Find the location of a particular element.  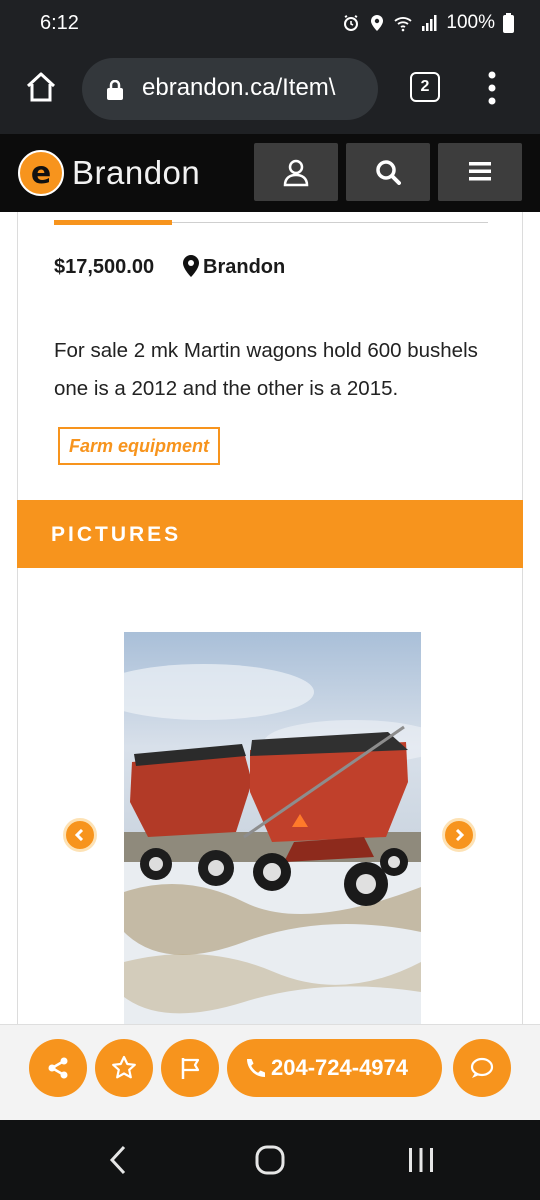

share-button is located at coordinates (58, 1068).